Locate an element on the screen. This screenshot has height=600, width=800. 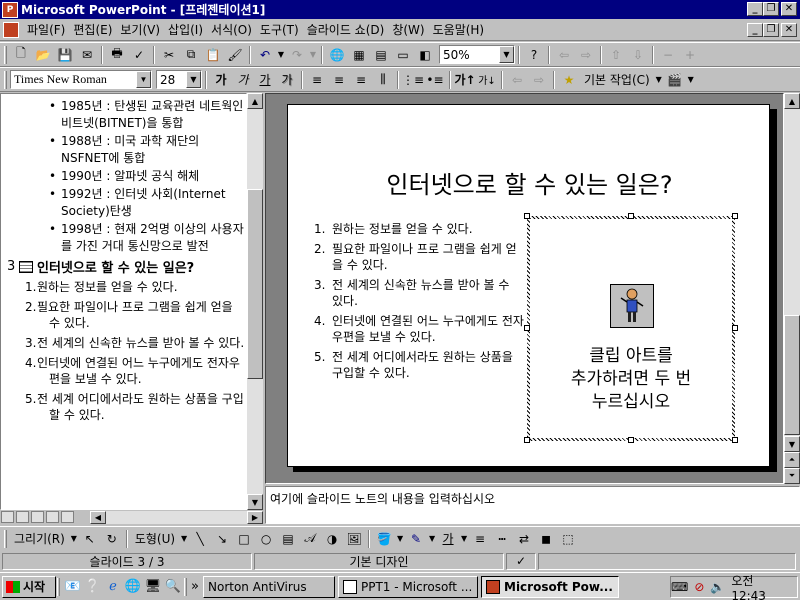
shadow-style-icon: ◼ is located at coordinates (546, 538).